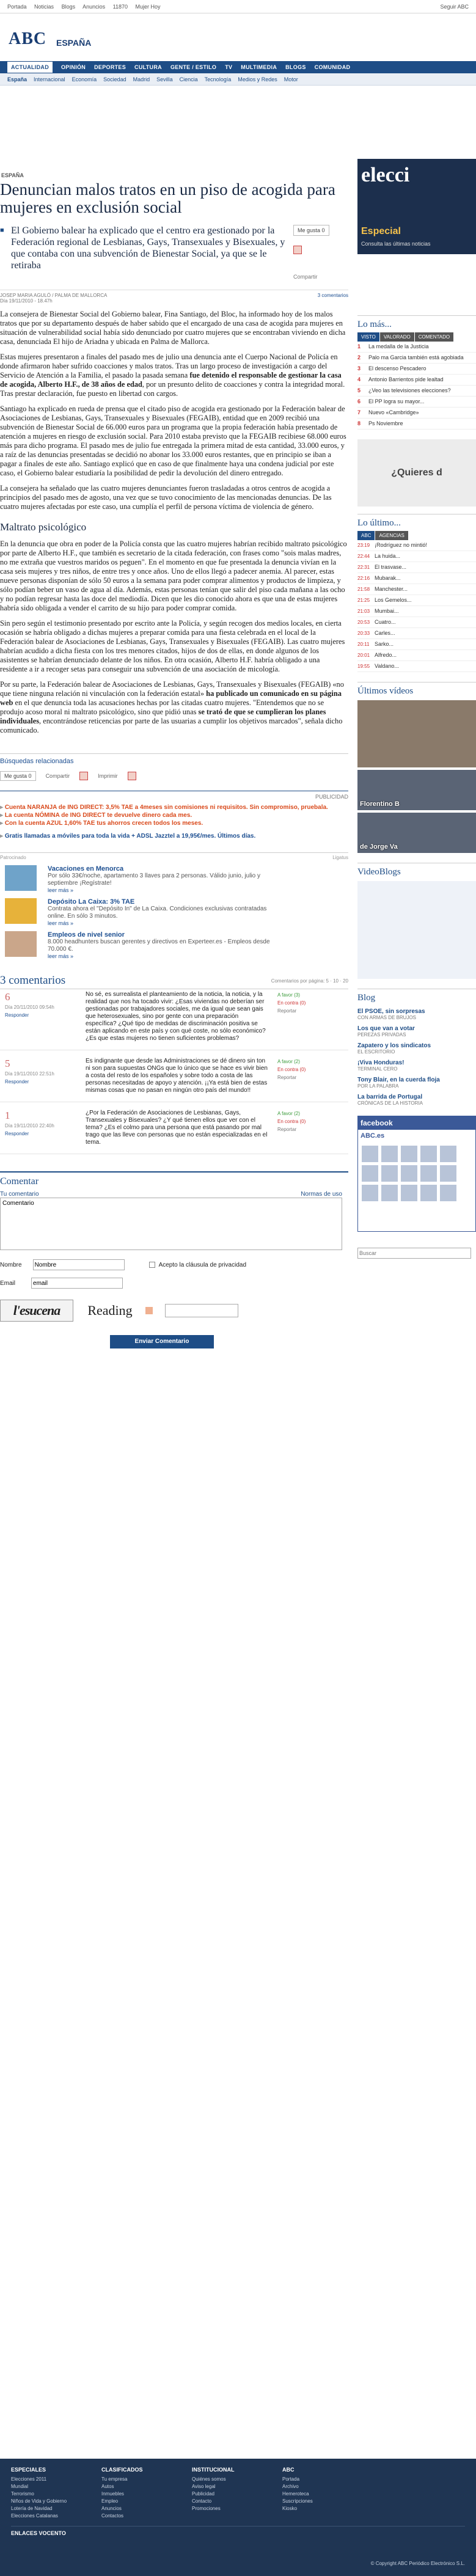  What do you see at coordinates (416, 545) in the screenshot?
I see `list-item: 23:19 ¡Rodríguez no mintió!` at bounding box center [416, 545].